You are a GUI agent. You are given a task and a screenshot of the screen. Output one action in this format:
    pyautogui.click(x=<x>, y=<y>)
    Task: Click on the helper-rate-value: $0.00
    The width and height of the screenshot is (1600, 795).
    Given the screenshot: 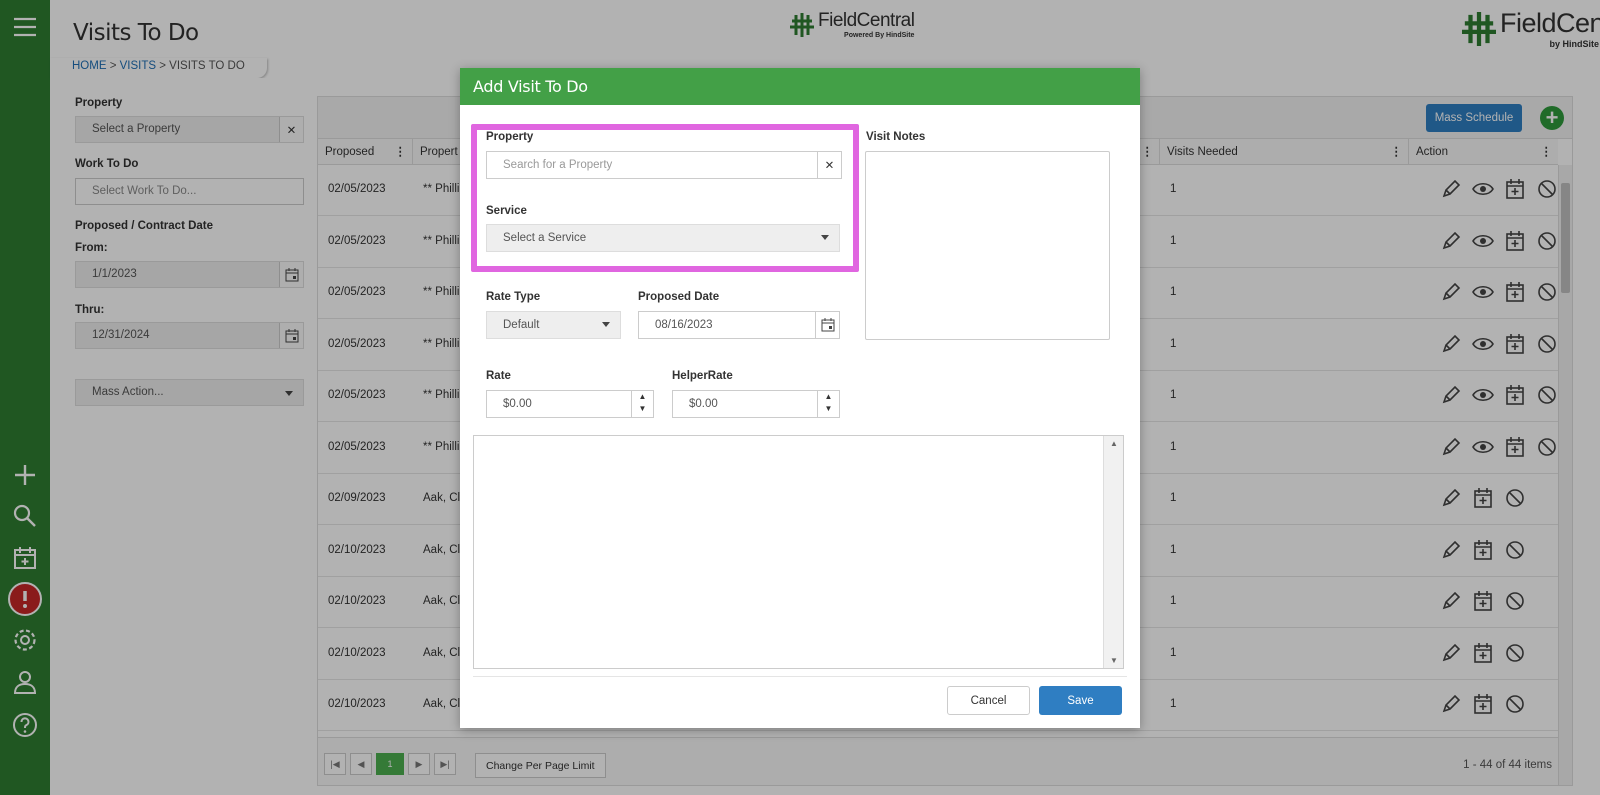 What is the action you would take?
    pyautogui.click(x=703, y=404)
    